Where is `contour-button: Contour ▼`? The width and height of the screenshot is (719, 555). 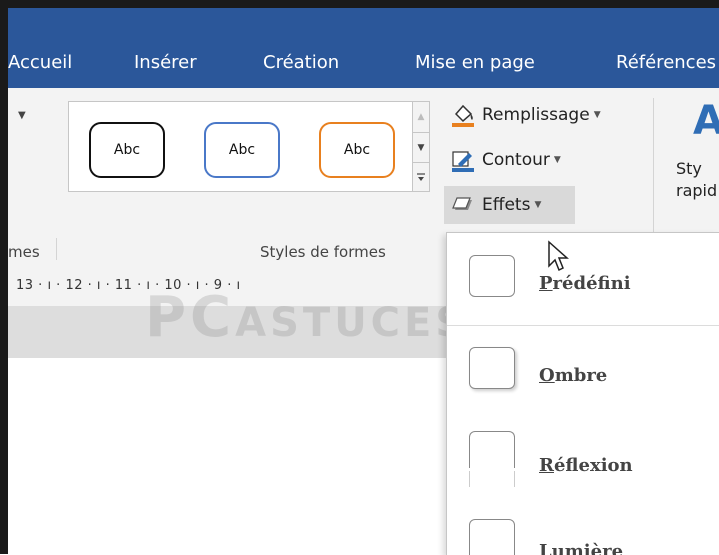
contour-button: Contour ▼ is located at coordinates (505, 160).